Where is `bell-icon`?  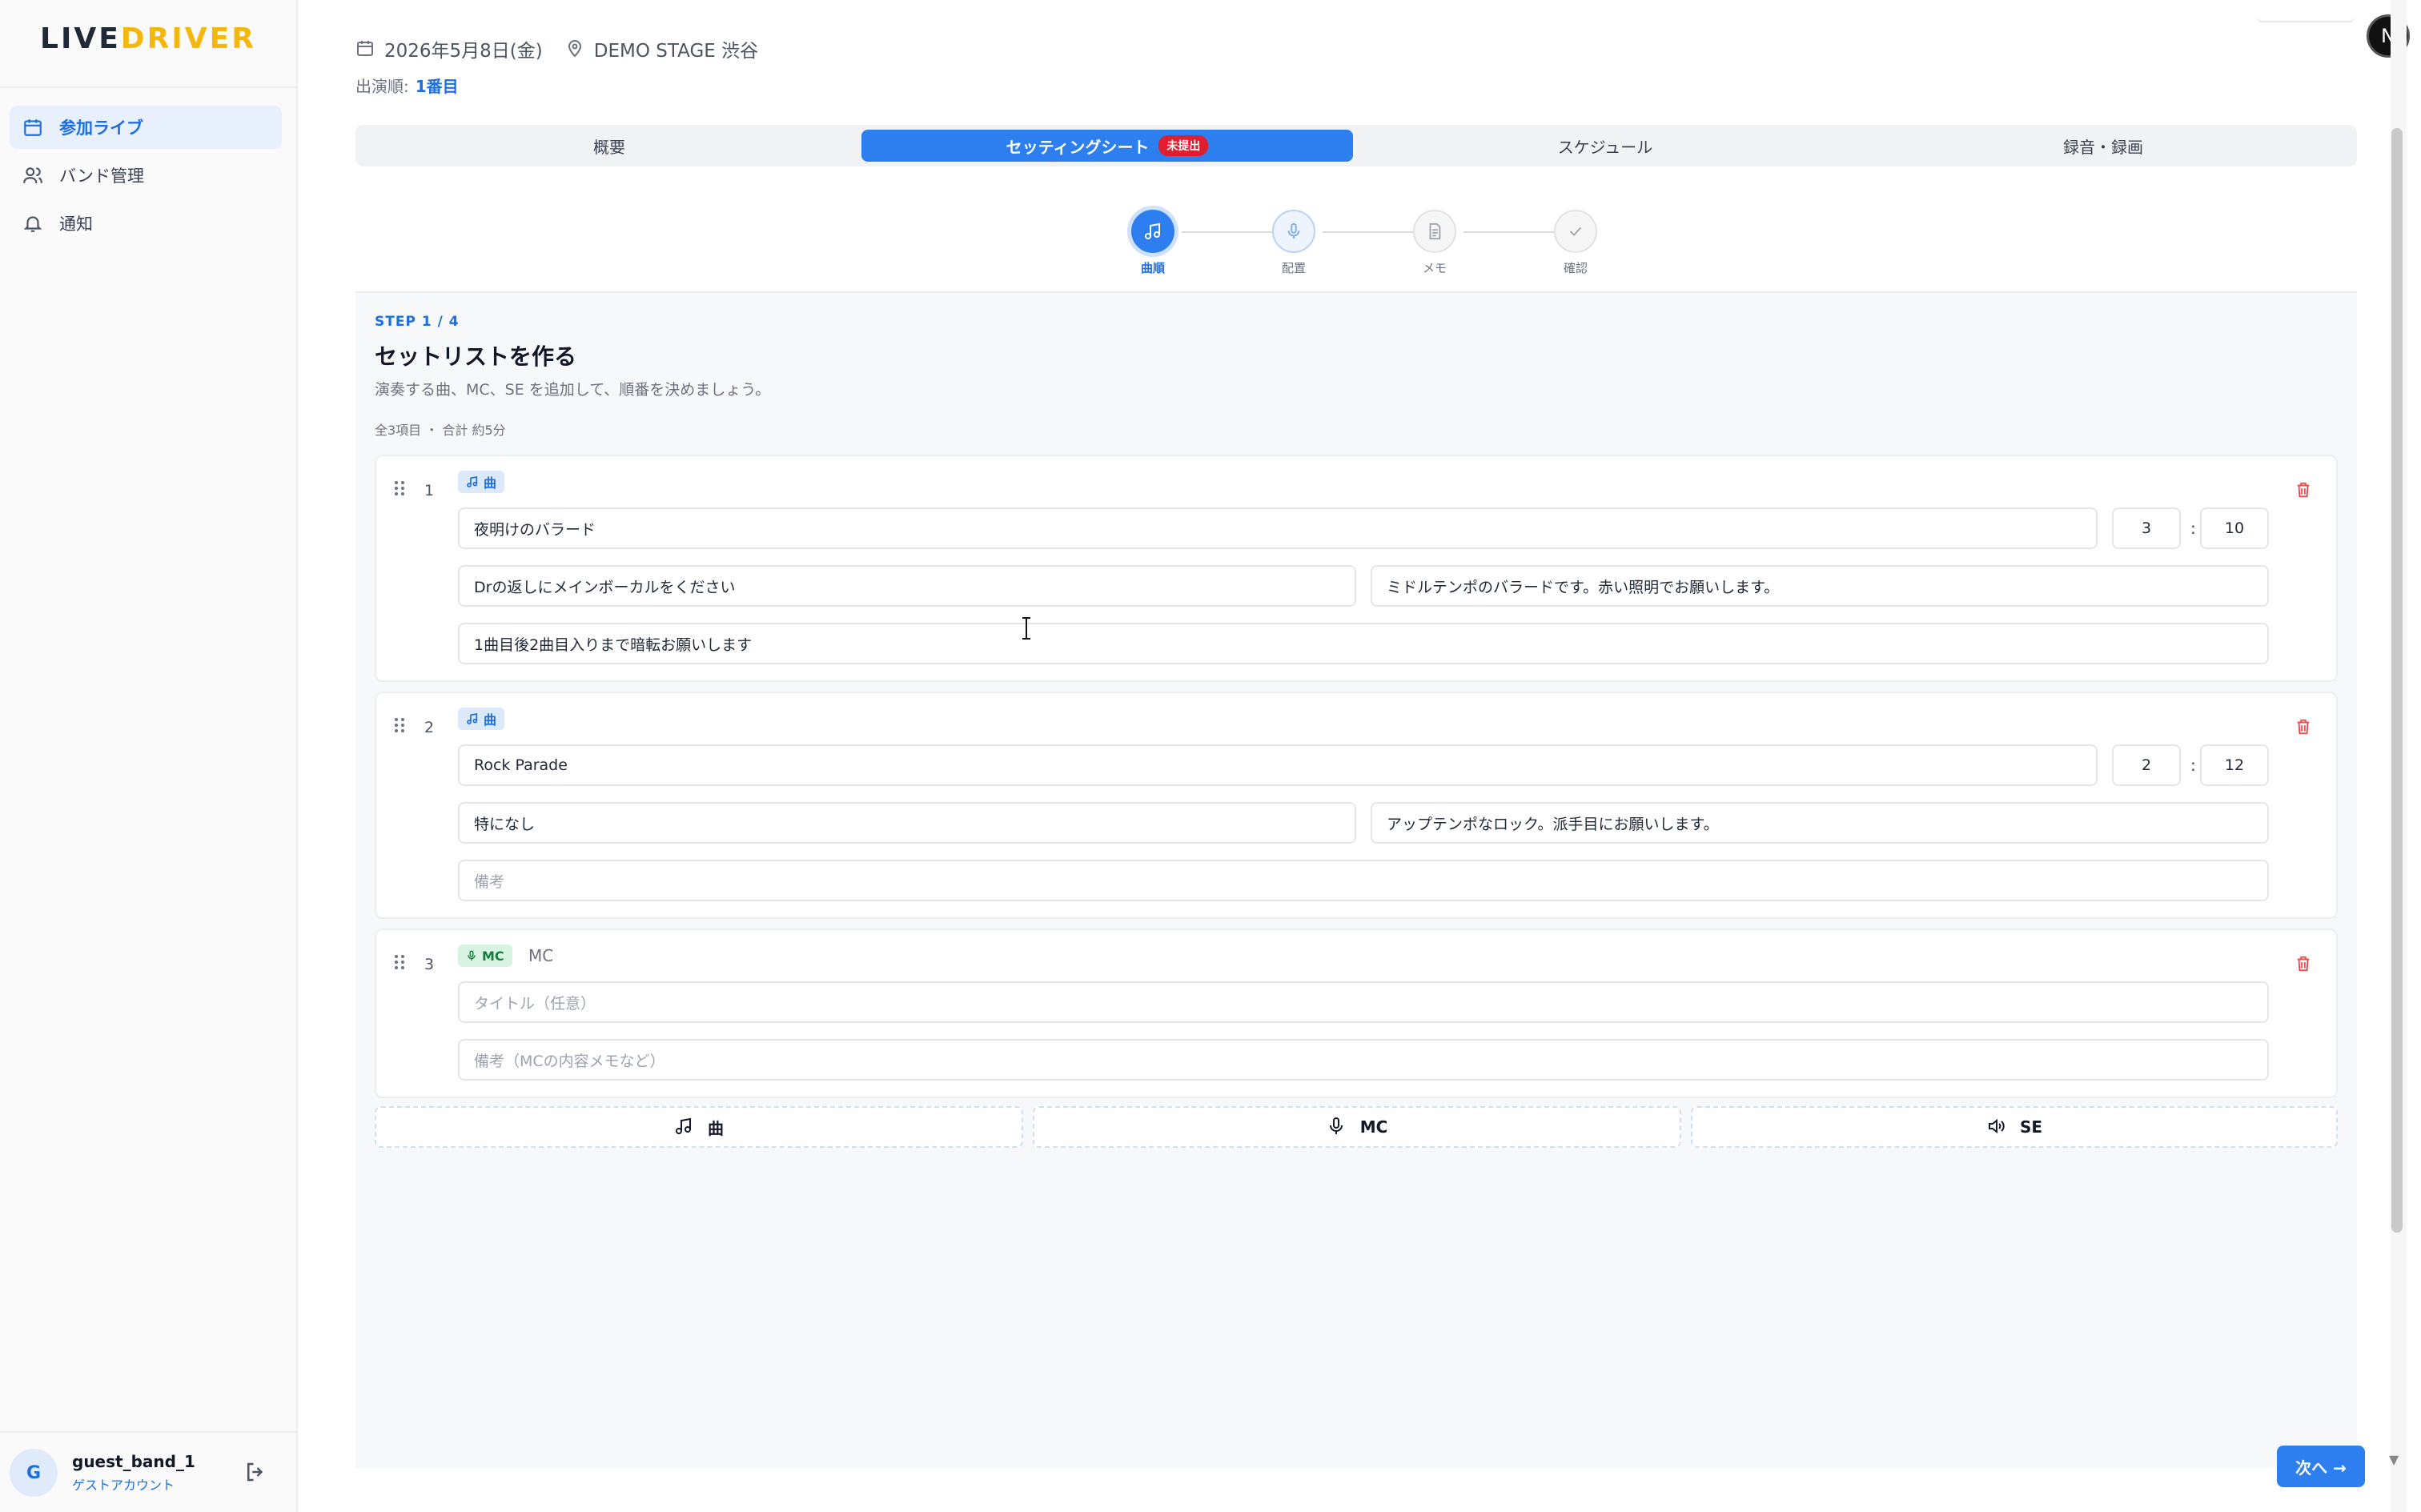 bell-icon is located at coordinates (33, 223).